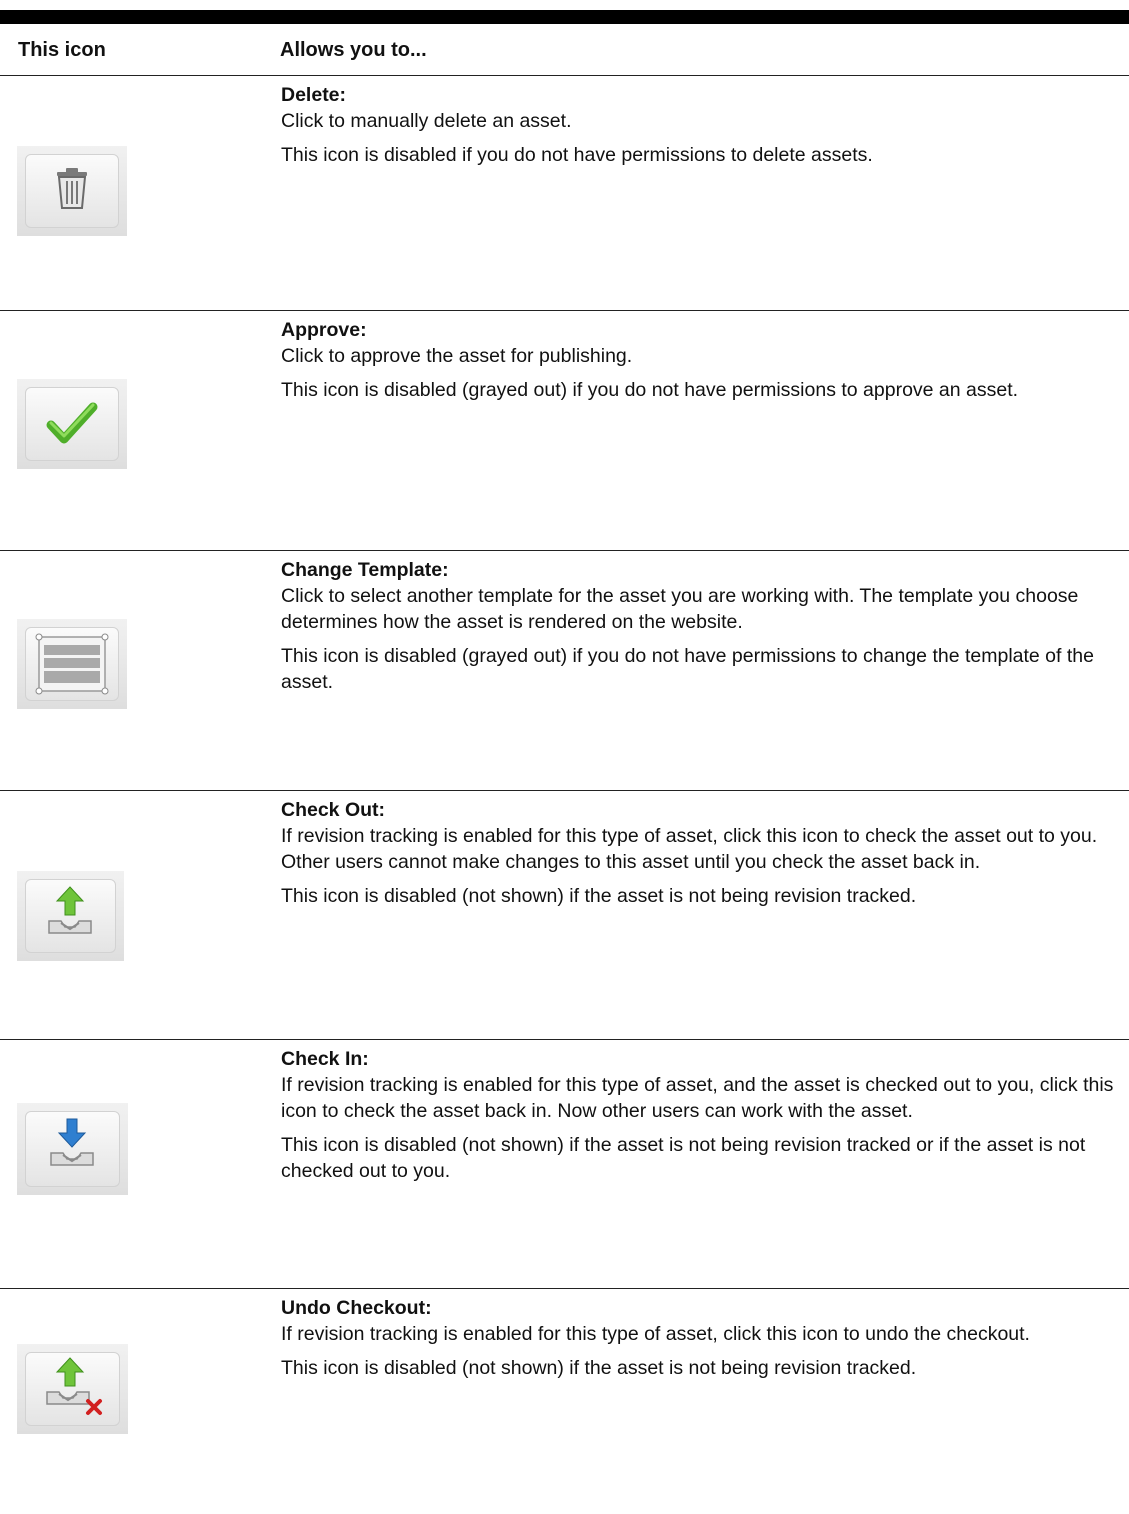 This screenshot has height=1514, width=1129. What do you see at coordinates (72, 1389) in the screenshot?
I see `undo-checkout-icon` at bounding box center [72, 1389].